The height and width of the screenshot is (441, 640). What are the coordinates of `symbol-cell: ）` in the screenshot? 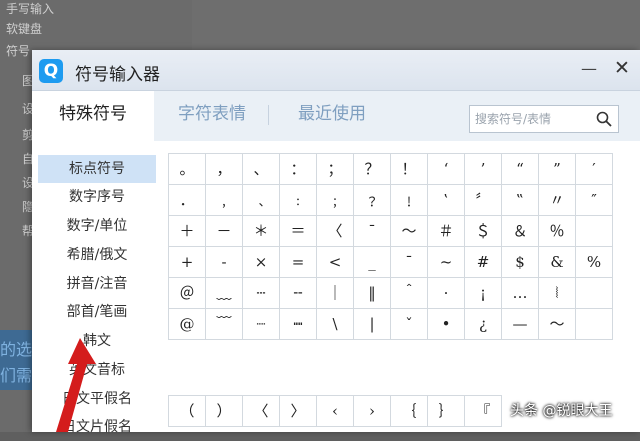 It's located at (224, 411).